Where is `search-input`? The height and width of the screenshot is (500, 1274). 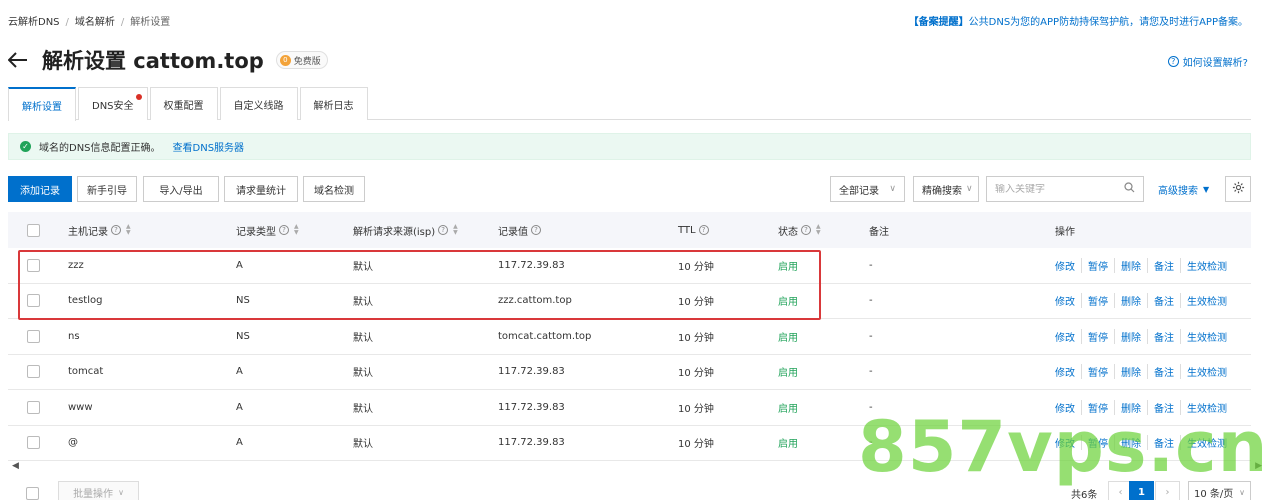 search-input is located at coordinates (1059, 189).